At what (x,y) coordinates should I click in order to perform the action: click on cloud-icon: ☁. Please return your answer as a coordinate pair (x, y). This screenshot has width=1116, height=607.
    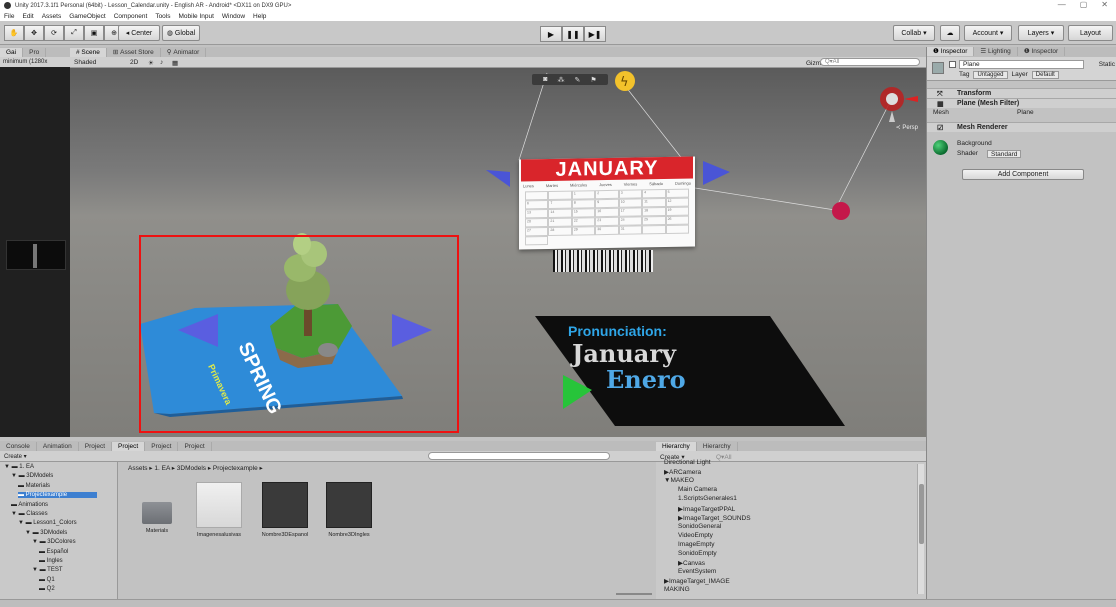
    Looking at the image, I should click on (950, 33).